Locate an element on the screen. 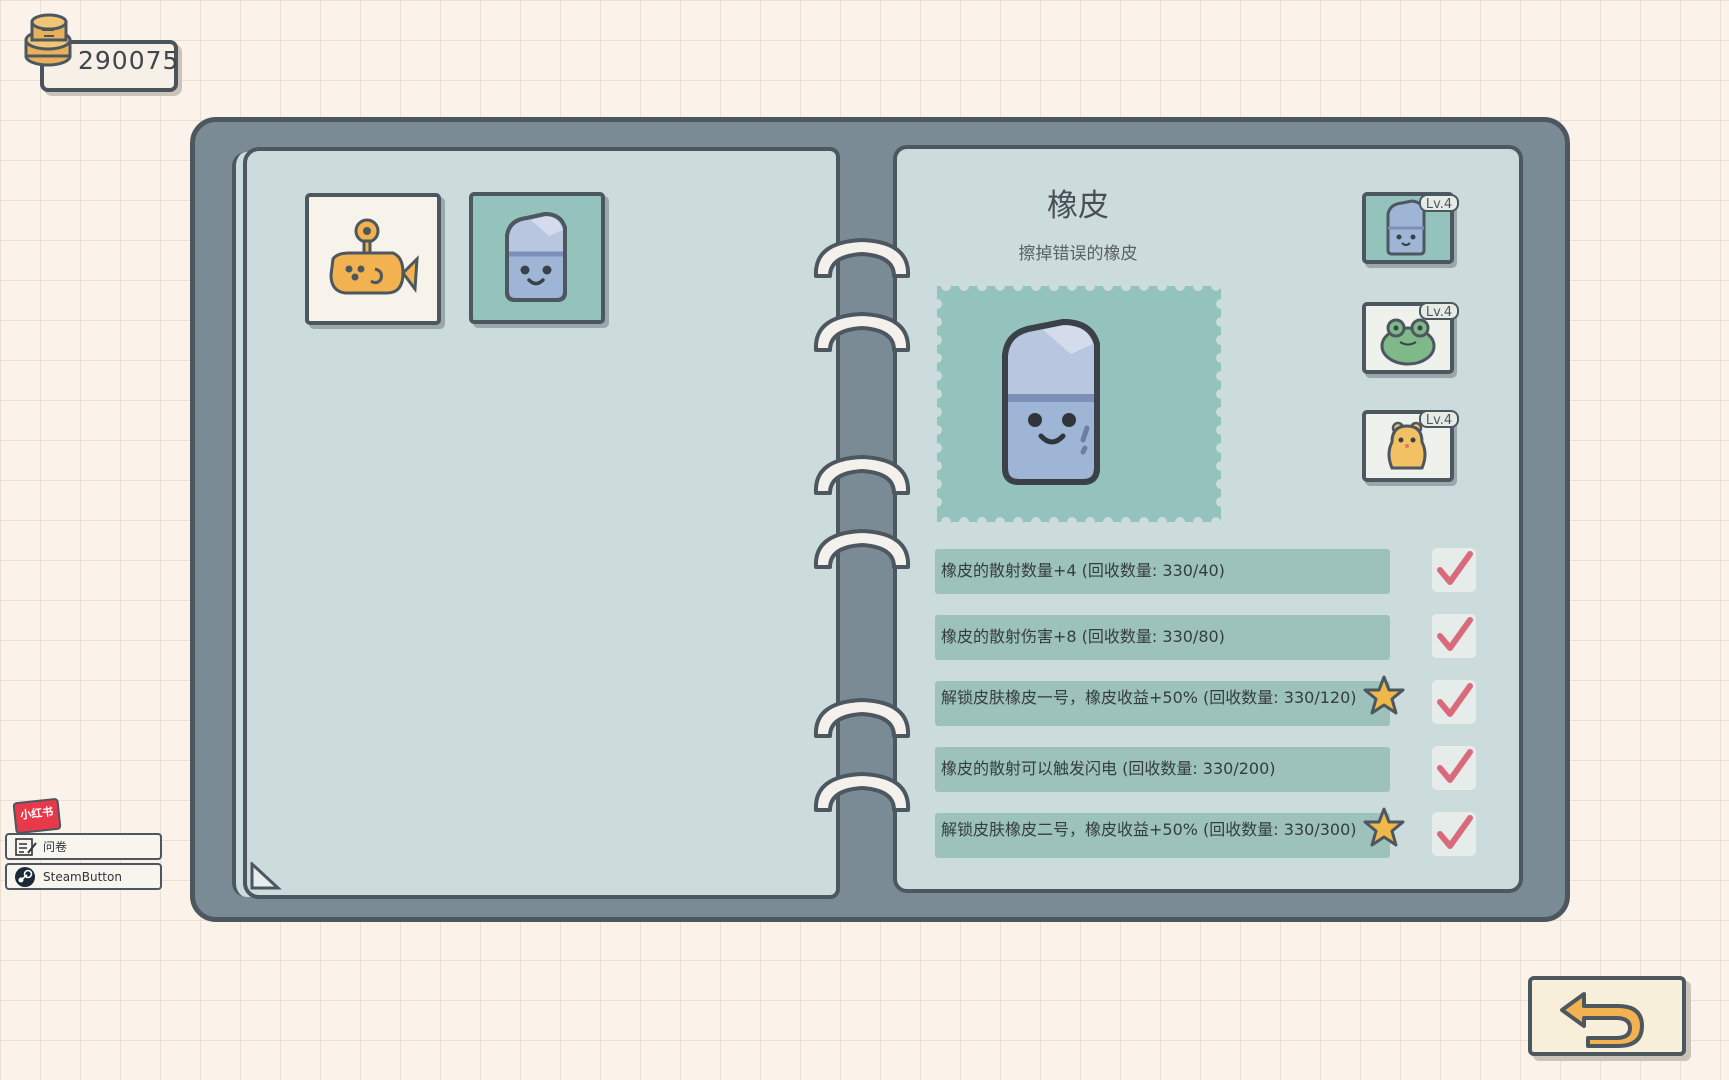  steam-button: SteamButton is located at coordinates (83, 876).